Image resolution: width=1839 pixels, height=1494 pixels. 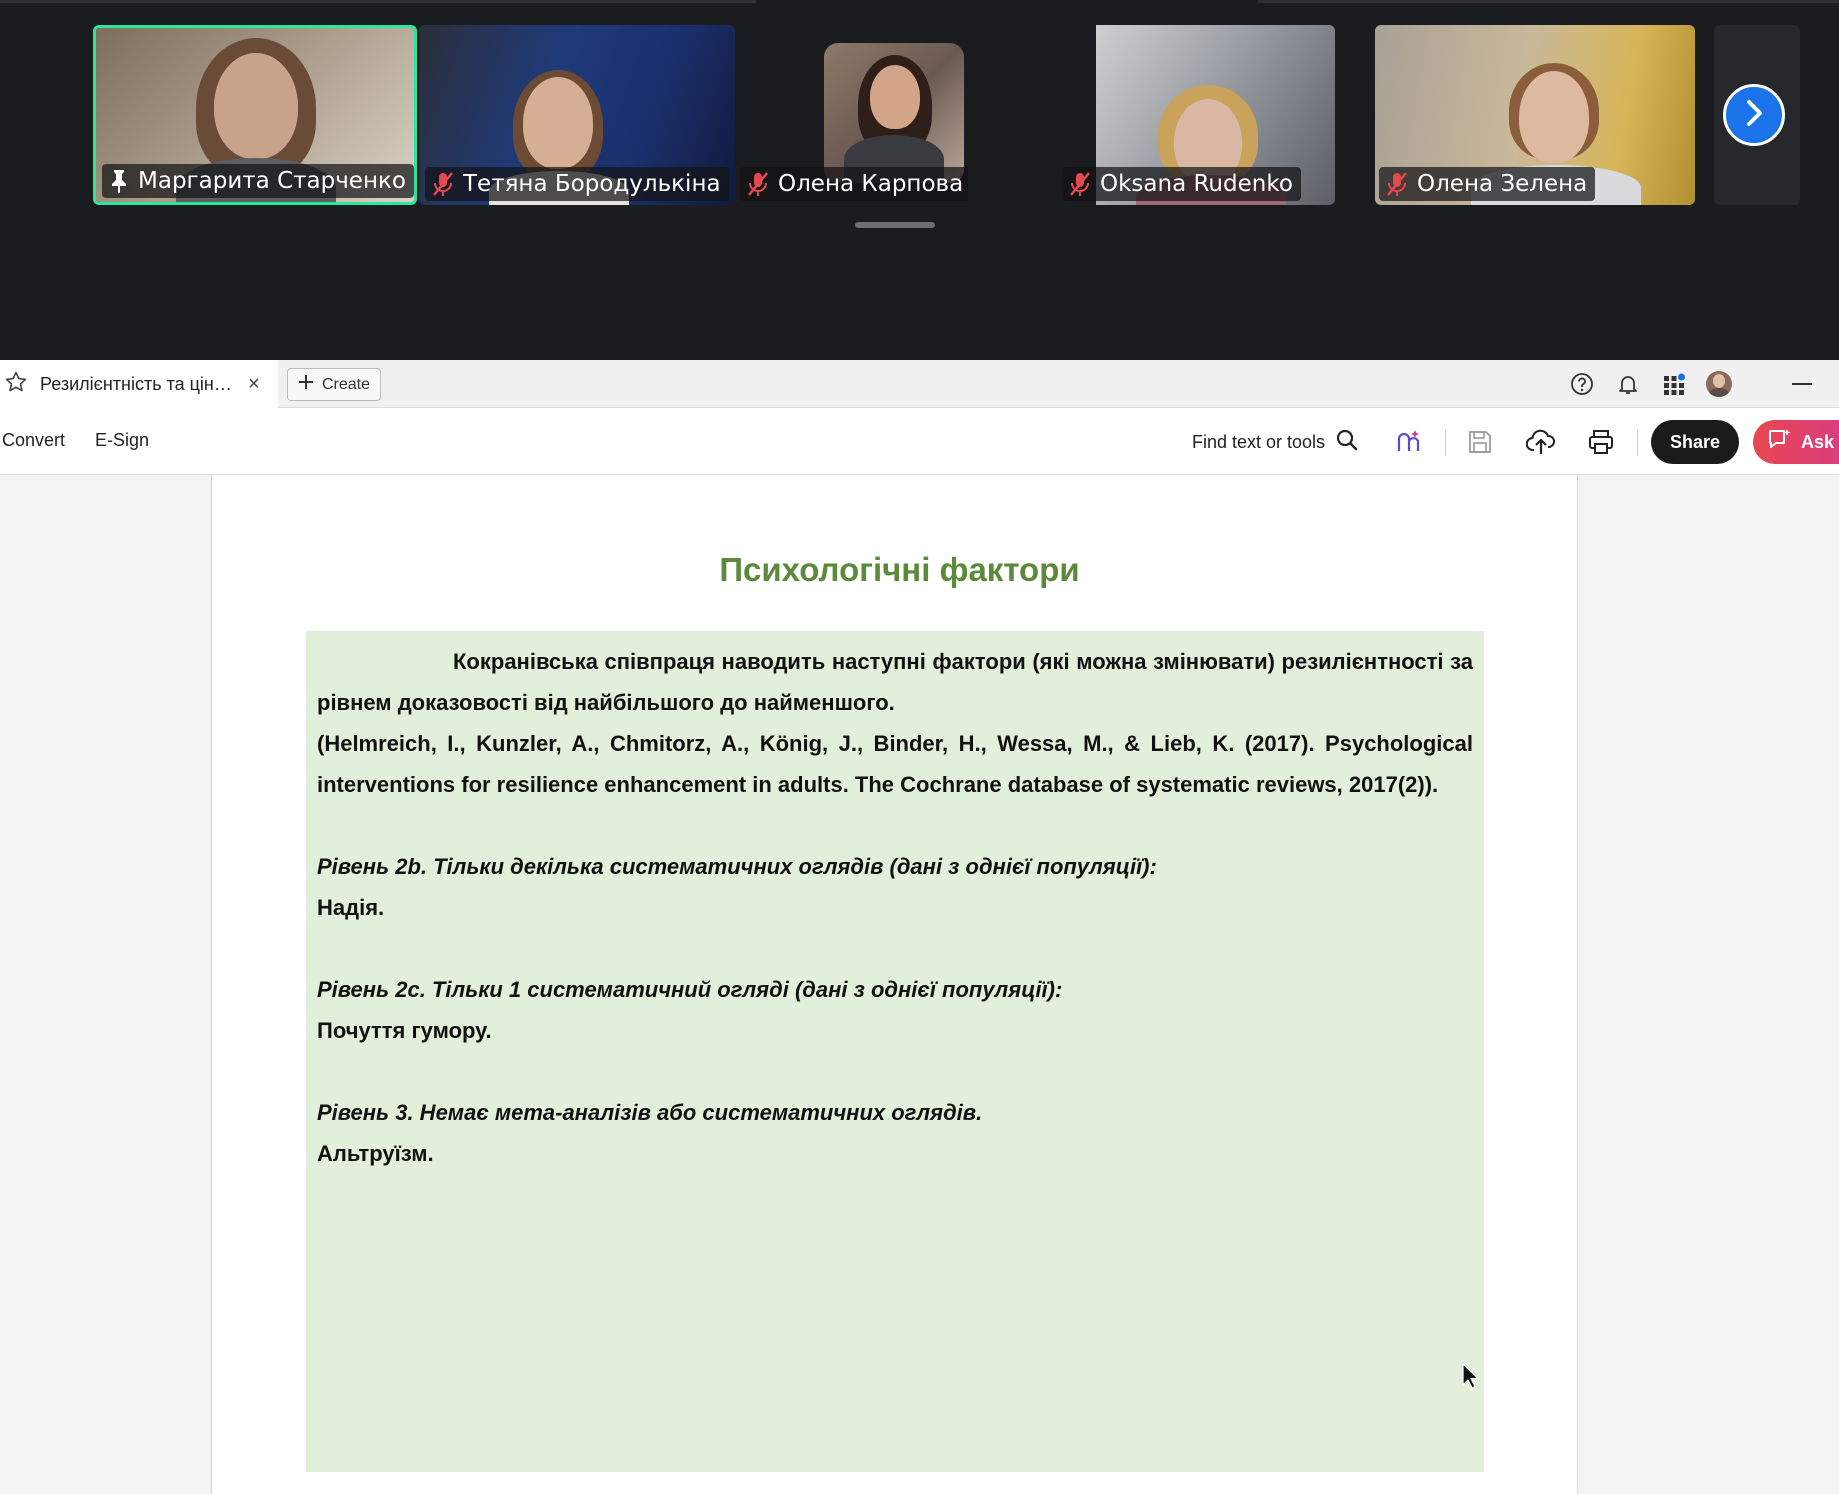 What do you see at coordinates (33, 440) in the screenshot?
I see `menu-convert: Convert` at bounding box center [33, 440].